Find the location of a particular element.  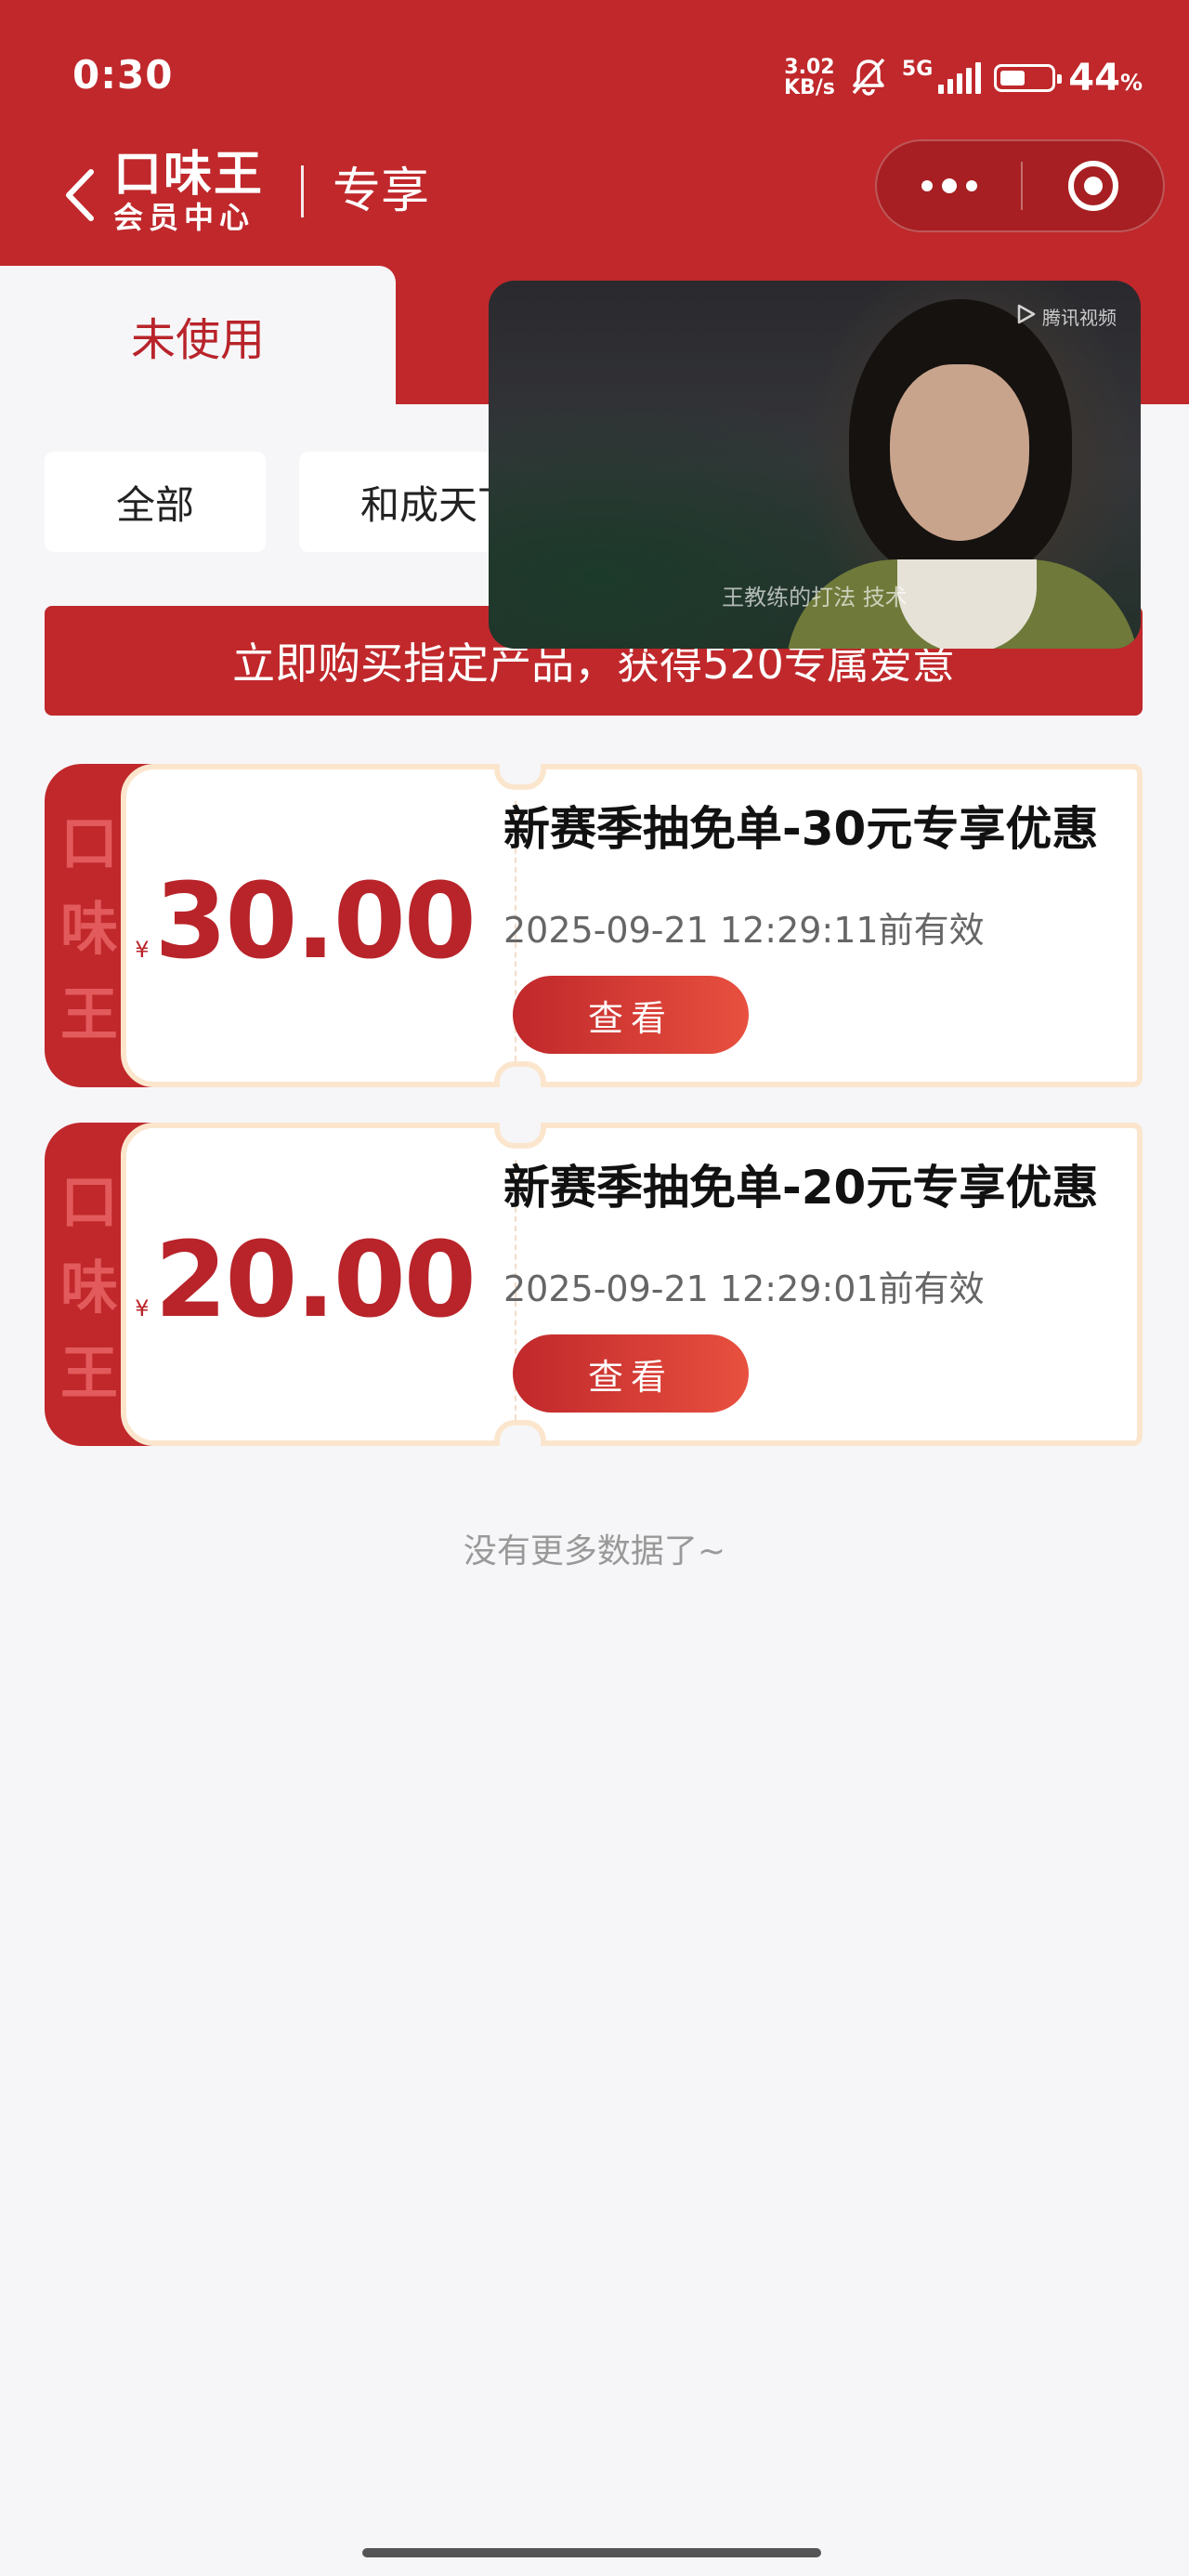

status-bar: 0:30 3.02 KB/s 5G 44% is located at coordinates (594, 69).